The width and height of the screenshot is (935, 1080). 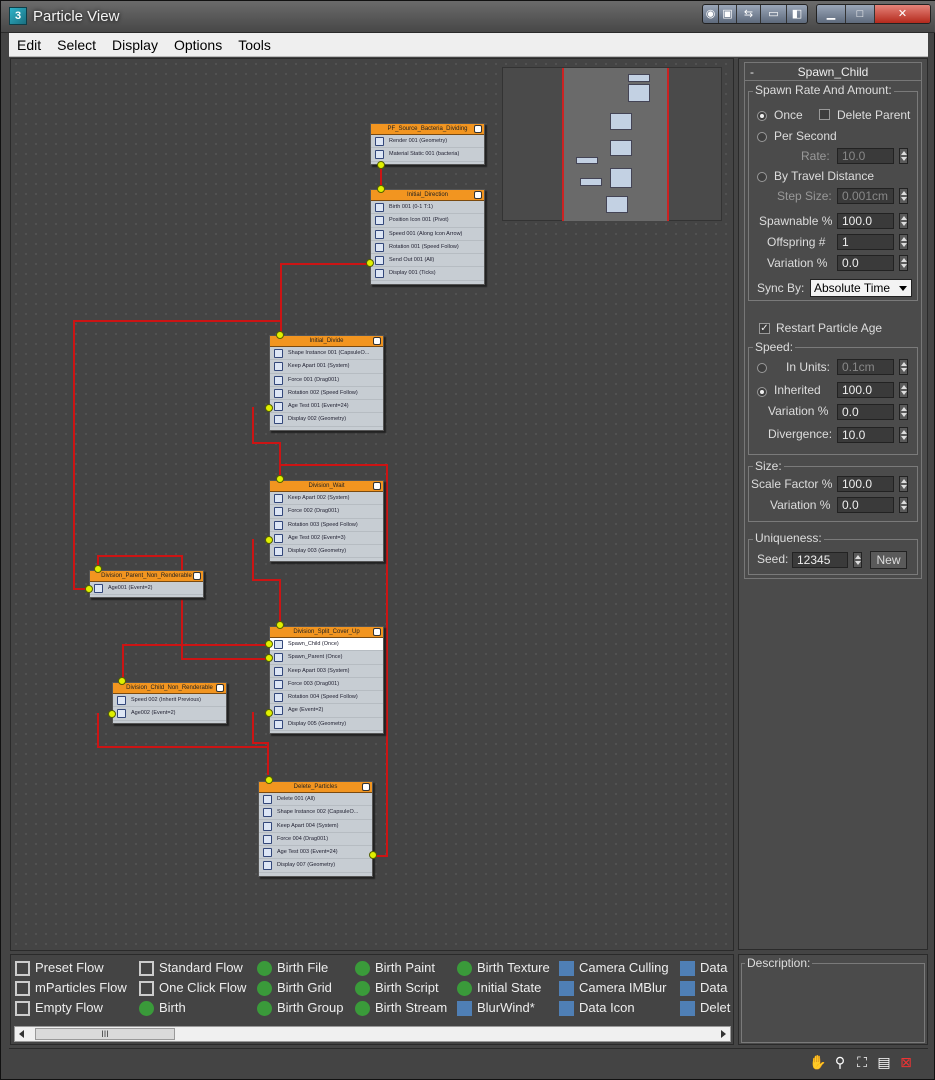 What do you see at coordinates (752, 72) in the screenshot?
I see `collapse-icon: -` at bounding box center [752, 72].